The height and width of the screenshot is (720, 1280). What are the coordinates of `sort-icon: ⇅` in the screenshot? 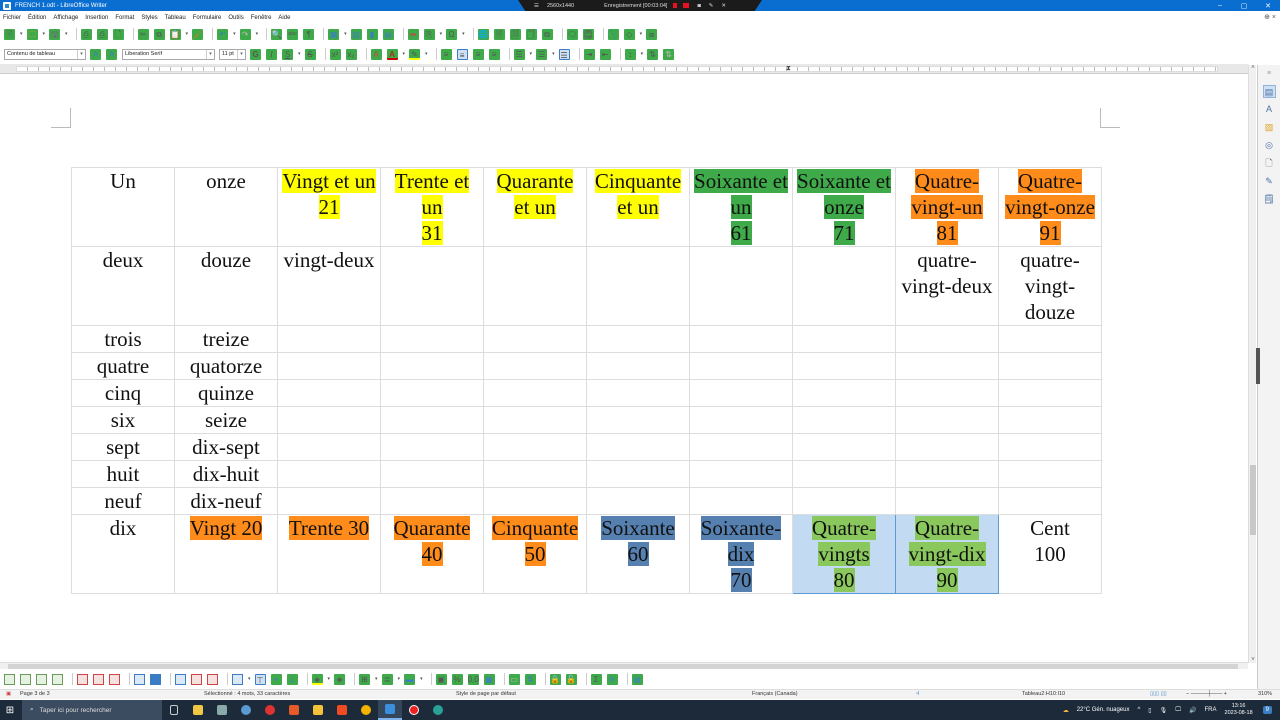 It's located at (530, 679).